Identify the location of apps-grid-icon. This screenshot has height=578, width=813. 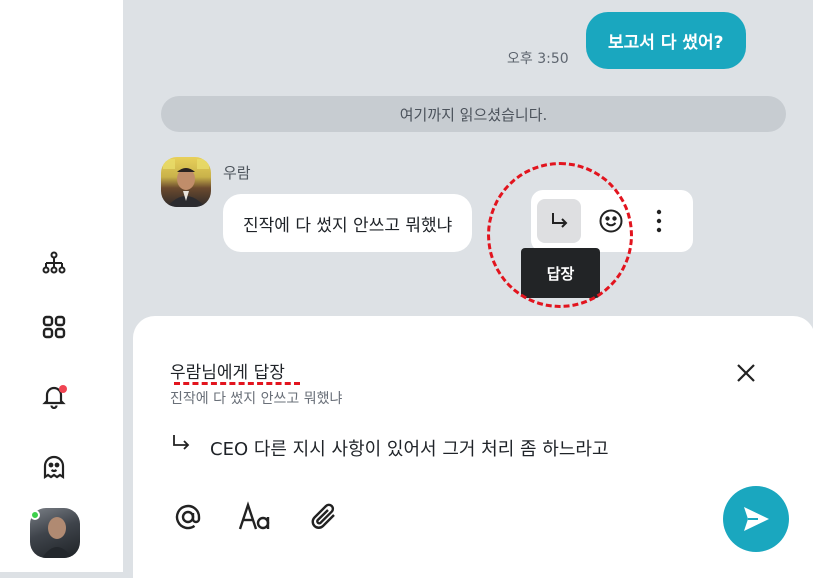
(54, 327).